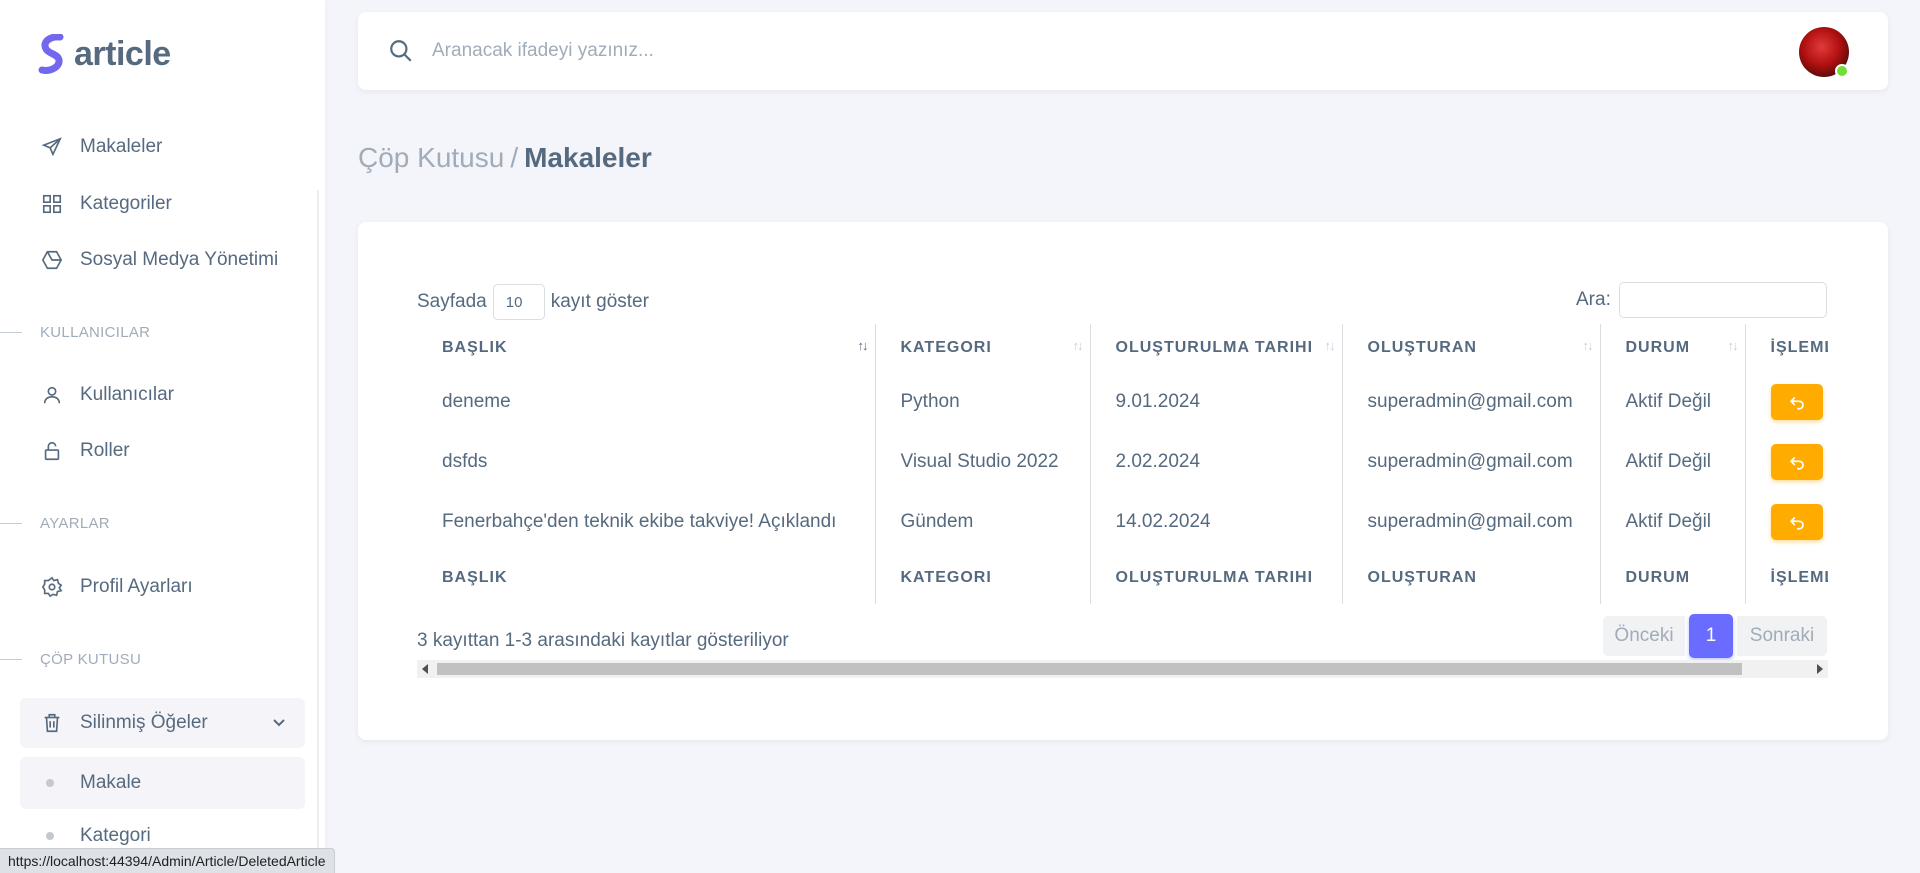 The image size is (1920, 873). Describe the element at coordinates (1782, 636) in the screenshot. I see `next-page-button: Sonraki` at that location.